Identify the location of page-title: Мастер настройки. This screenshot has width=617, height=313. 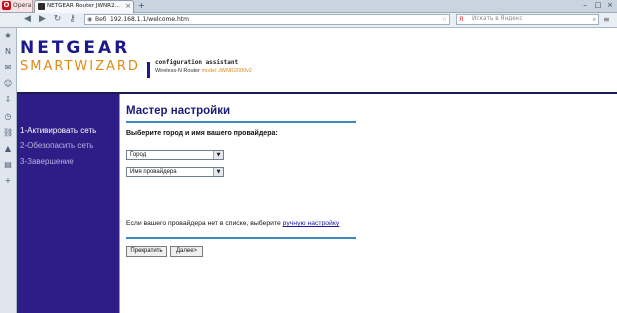
(178, 111).